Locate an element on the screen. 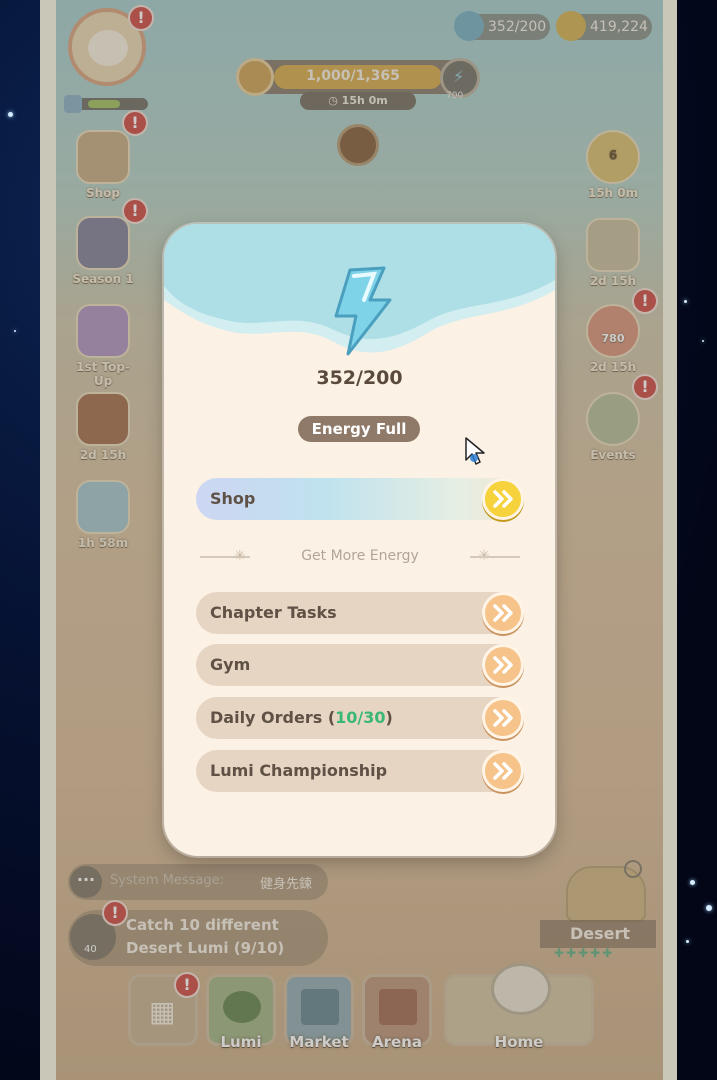  lumi-championship-go-button is located at coordinates (503, 771).